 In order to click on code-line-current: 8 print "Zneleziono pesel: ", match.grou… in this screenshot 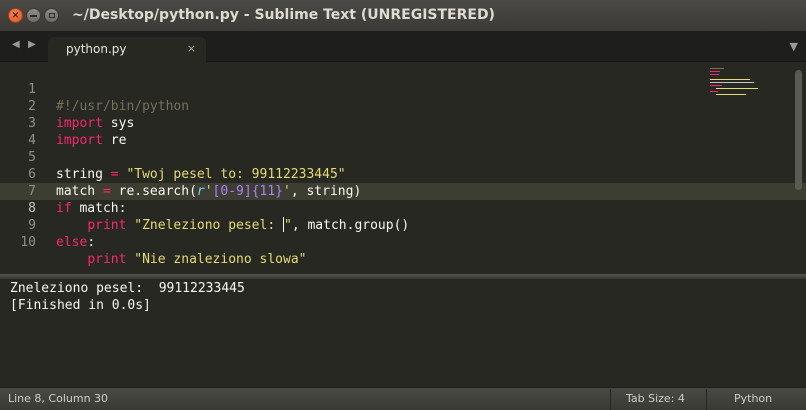, I will do `click(350, 208)`.